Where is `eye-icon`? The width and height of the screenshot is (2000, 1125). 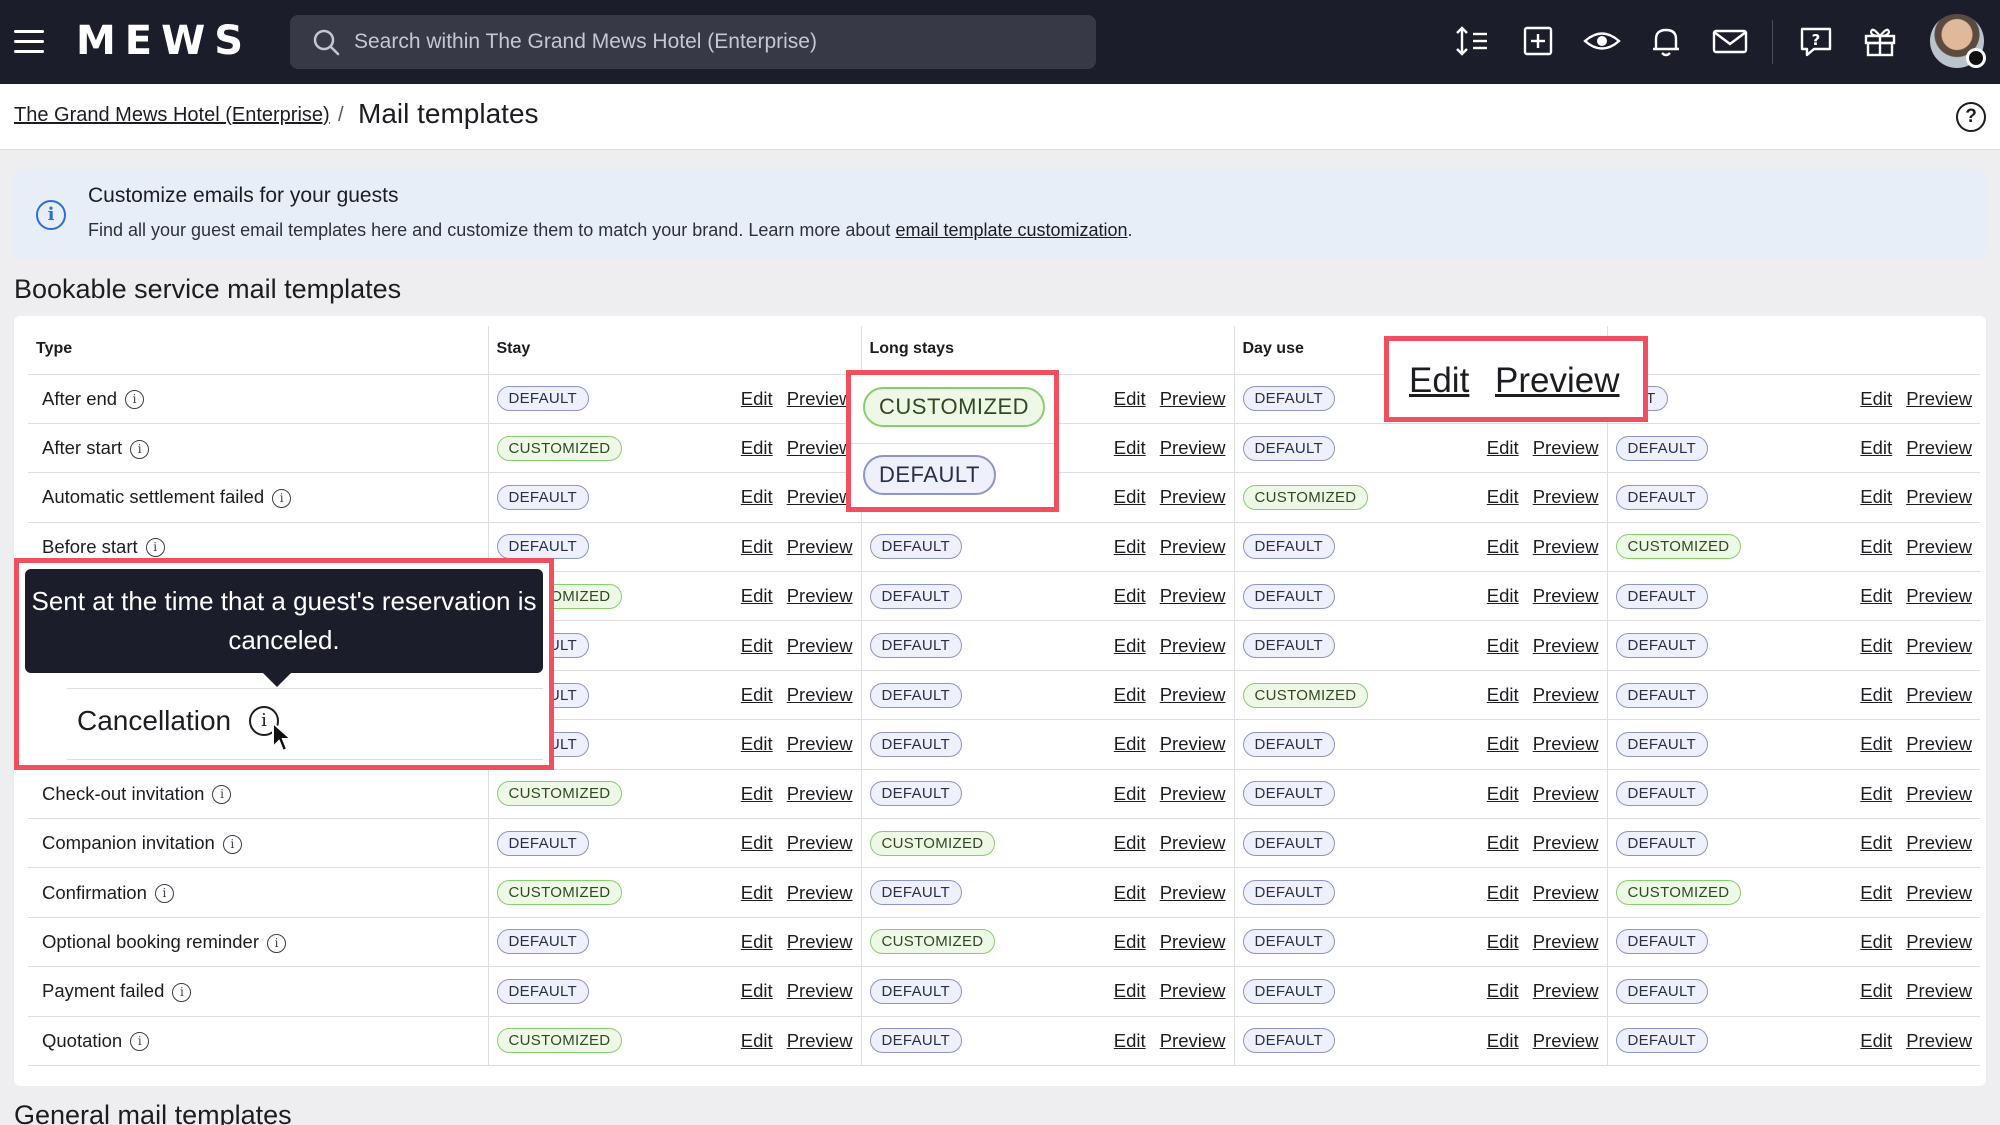 eye-icon is located at coordinates (1602, 42).